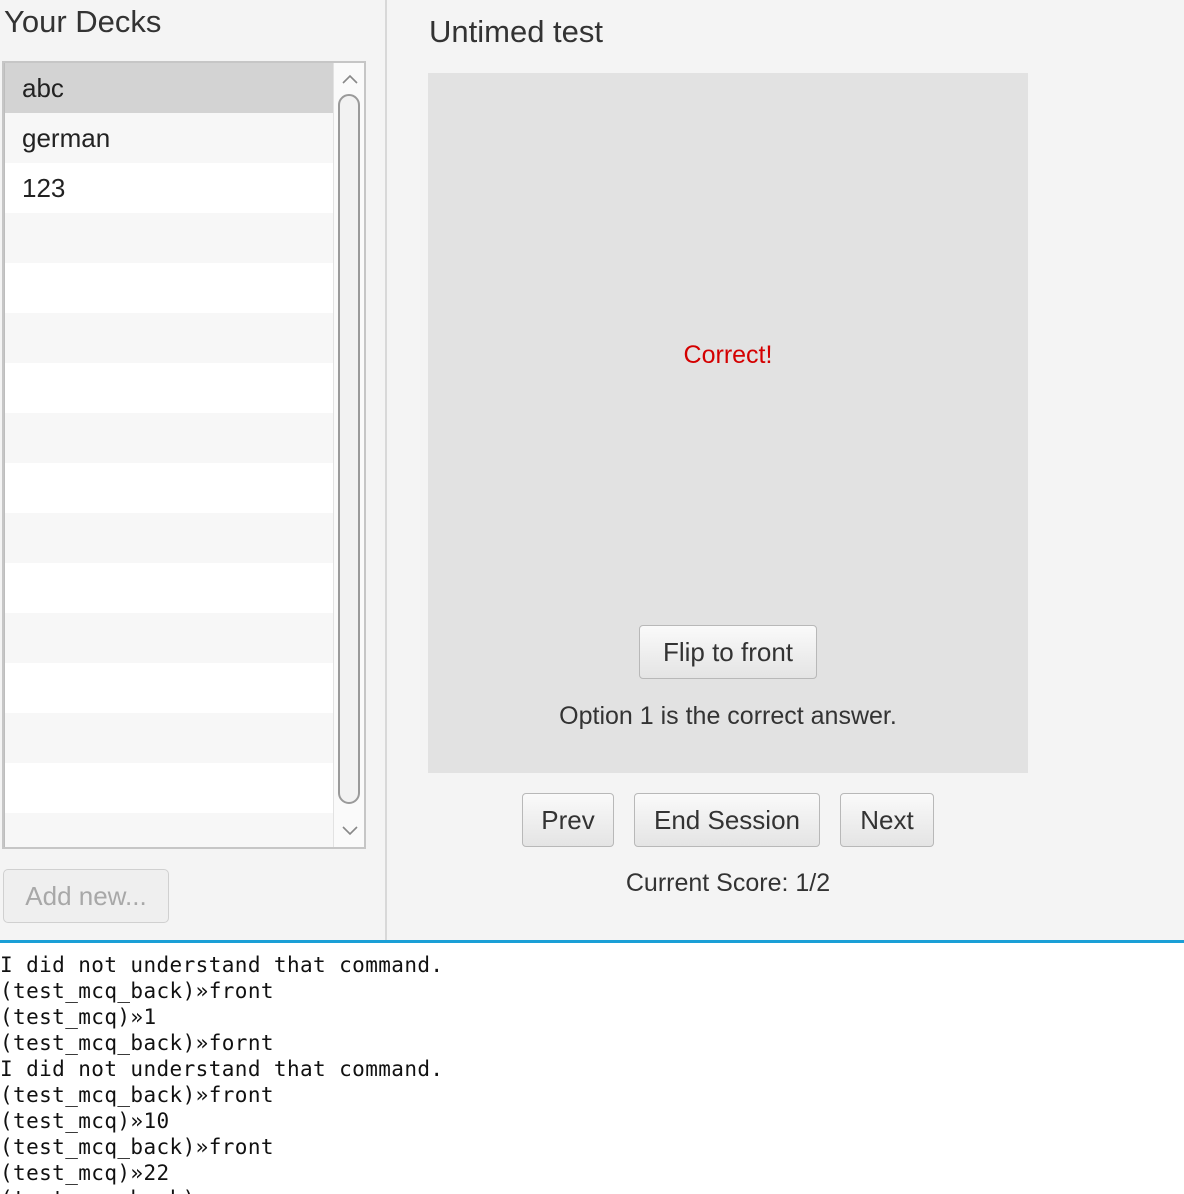 The image size is (1184, 1194). I want to click on correct-answer-text: Option 1 is the correct answer., so click(728, 716).